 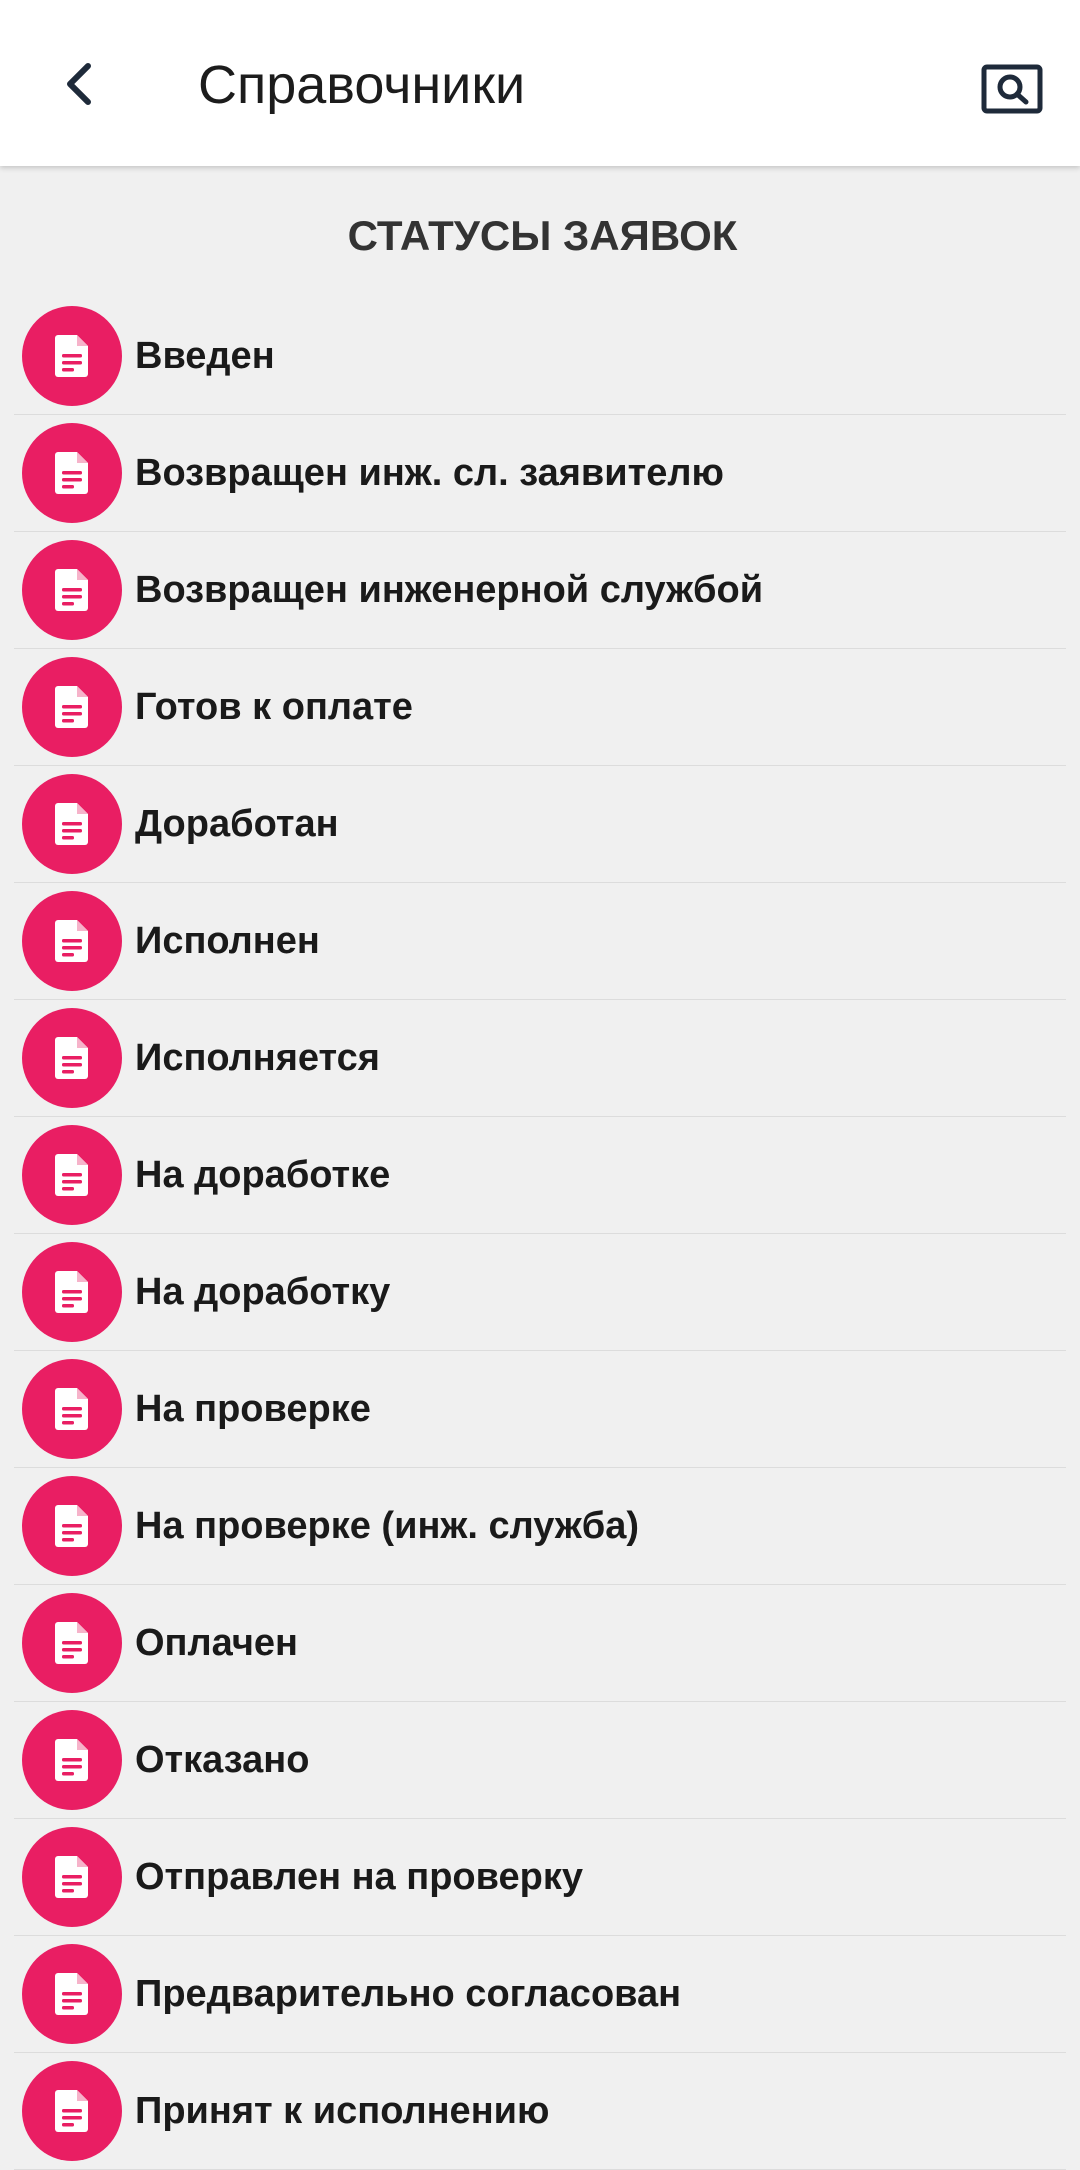 I want to click on search-icon, so click(x=1012, y=89).